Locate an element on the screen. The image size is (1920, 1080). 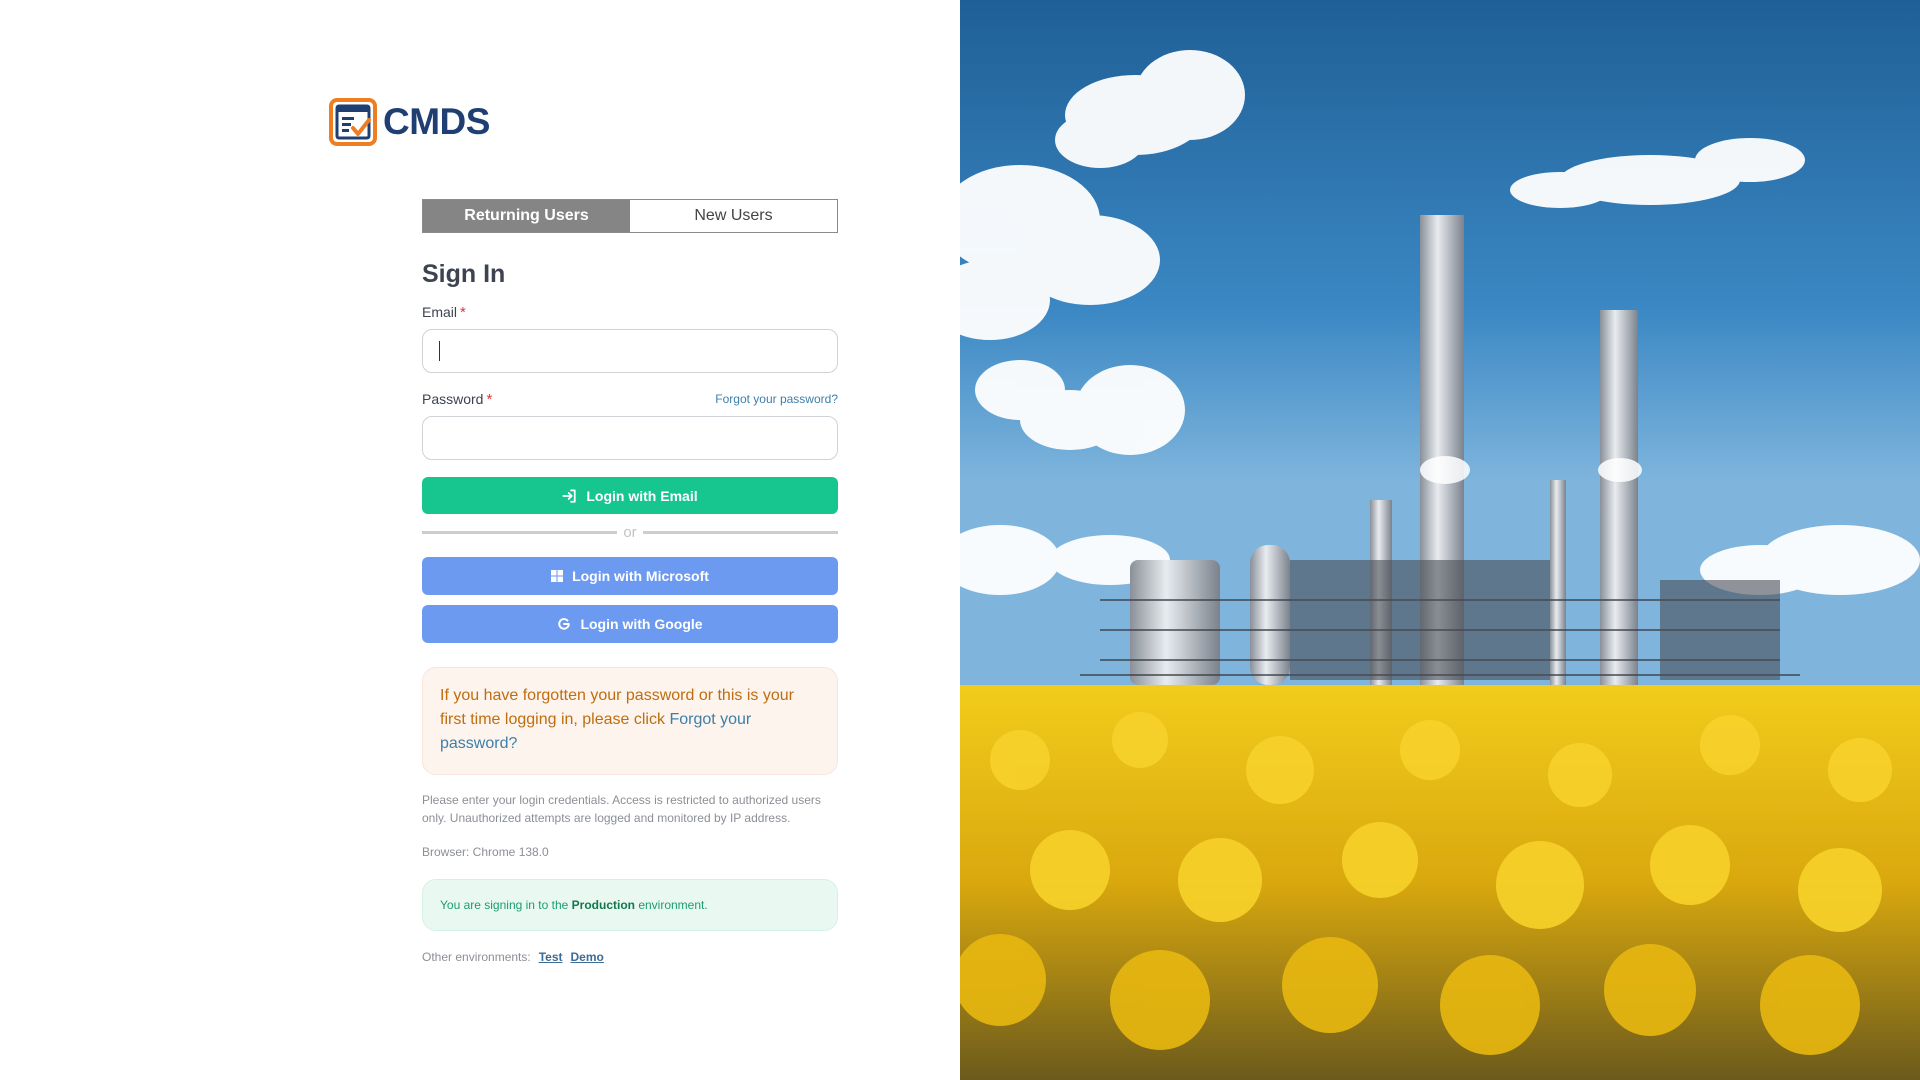
email-label: Email * is located at coordinates (444, 312).